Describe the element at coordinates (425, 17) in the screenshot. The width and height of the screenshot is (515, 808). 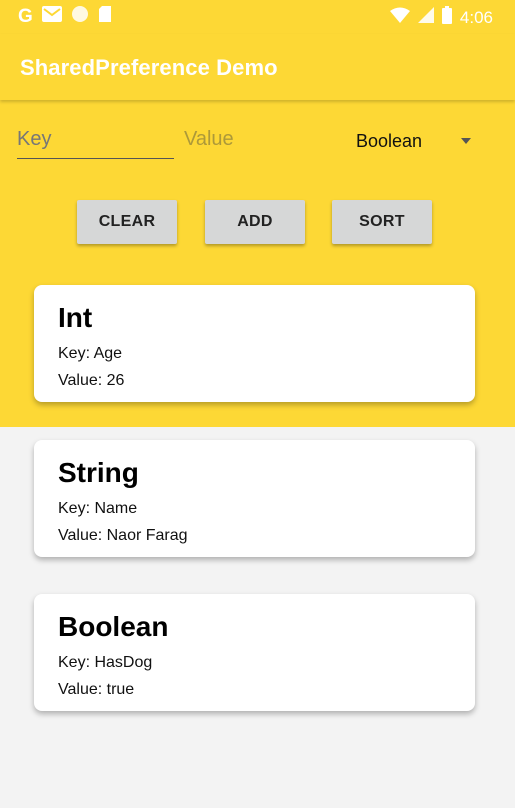
I see `signal-icon` at that location.